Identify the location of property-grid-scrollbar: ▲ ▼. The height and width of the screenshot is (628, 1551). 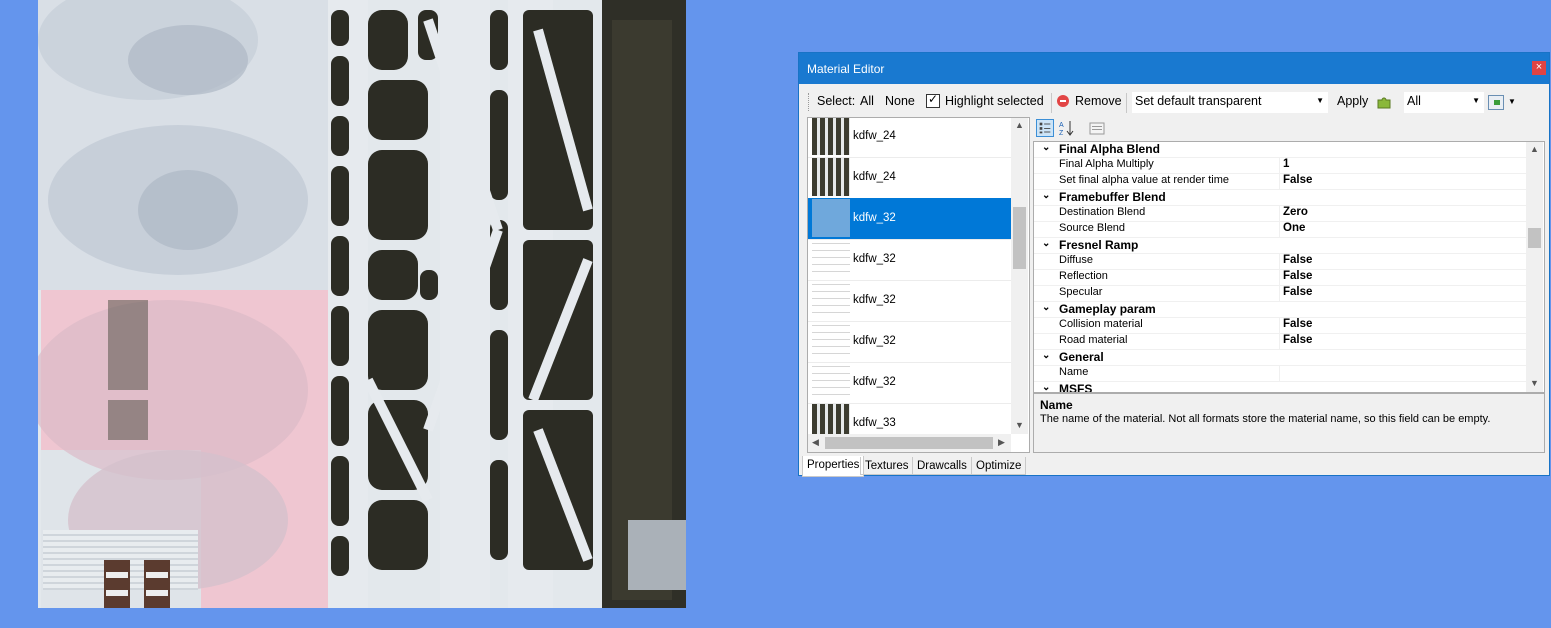
(1534, 267).